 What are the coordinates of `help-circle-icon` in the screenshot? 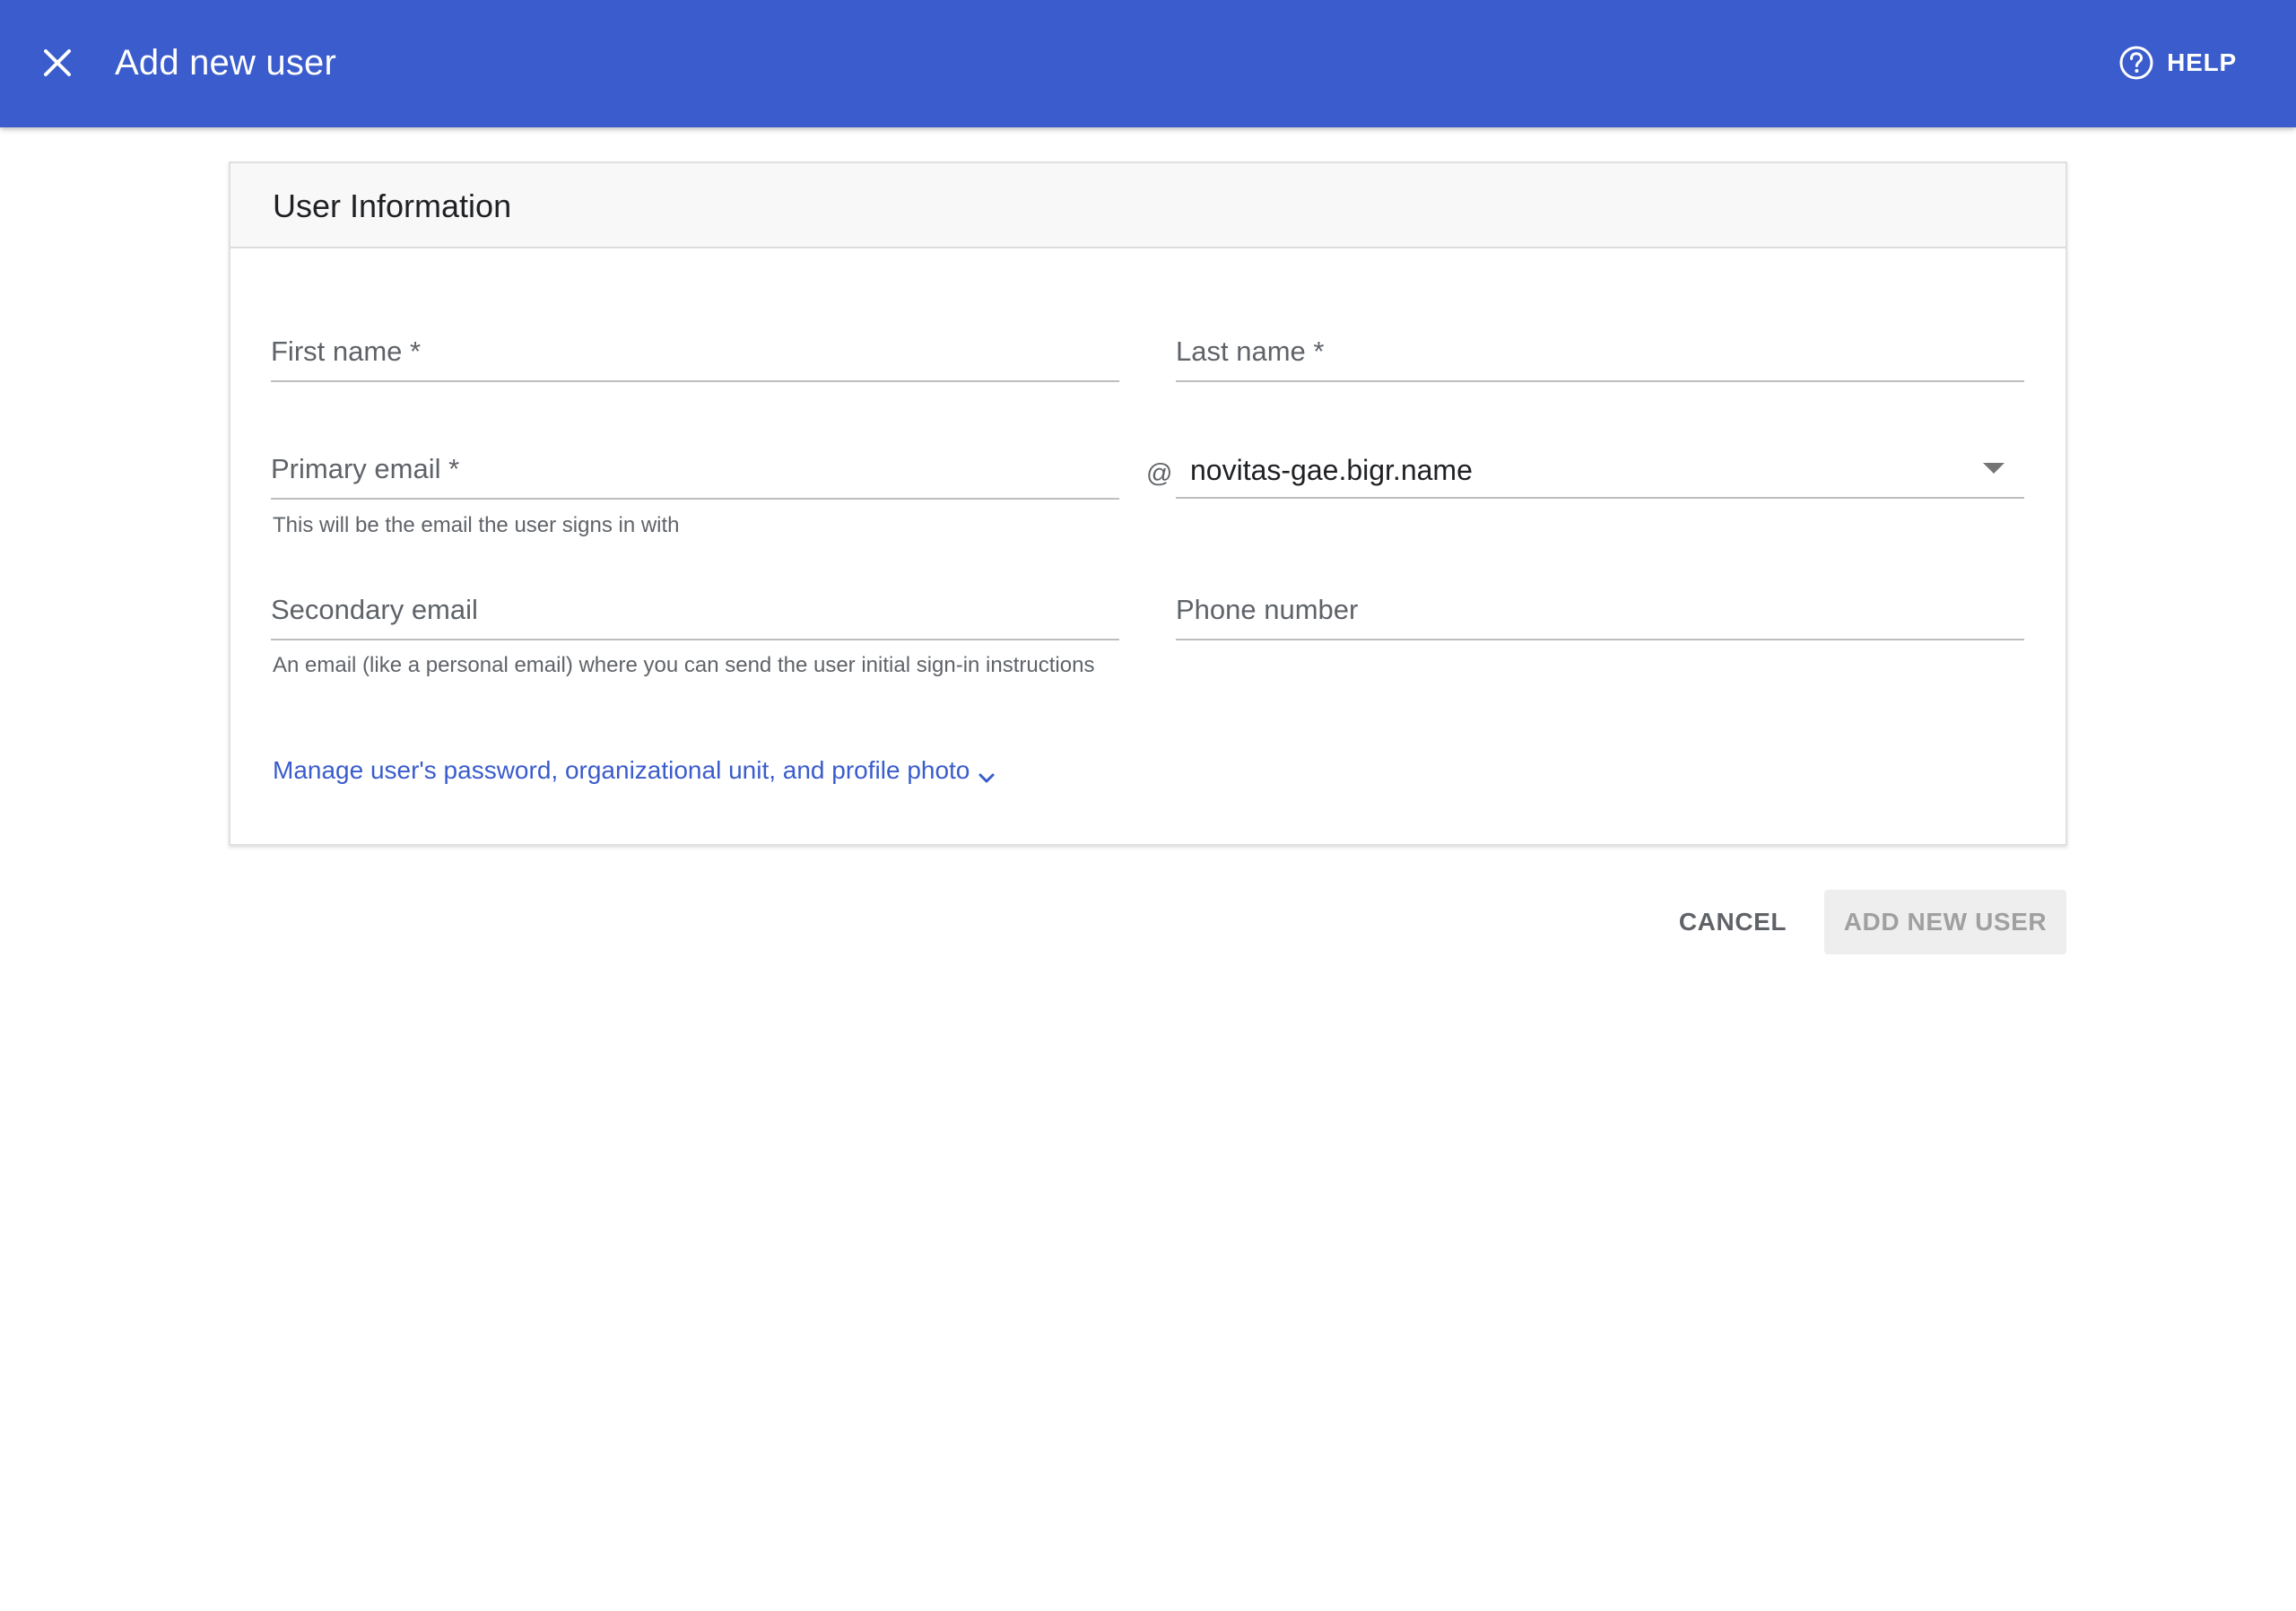 It's located at (2136, 63).